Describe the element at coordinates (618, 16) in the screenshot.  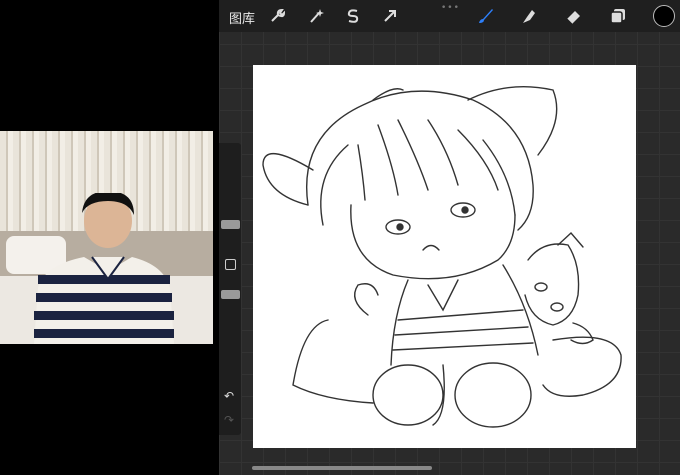
I see `layers-icon` at that location.